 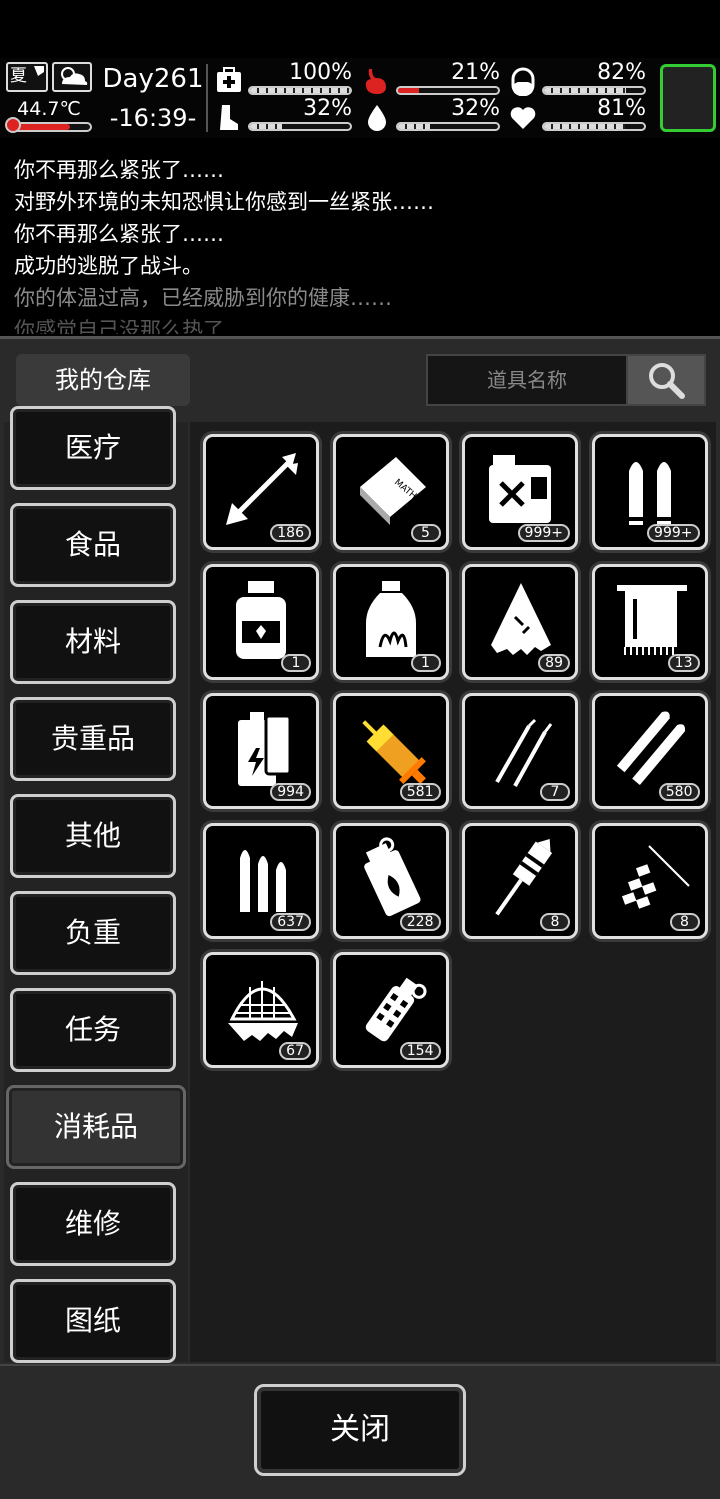 What do you see at coordinates (18, 76) in the screenshot?
I see `season-label: 夏` at bounding box center [18, 76].